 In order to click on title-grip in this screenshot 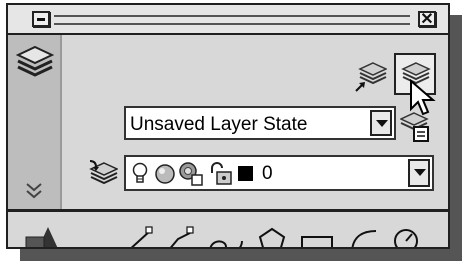, I will do `click(232, 20)`.